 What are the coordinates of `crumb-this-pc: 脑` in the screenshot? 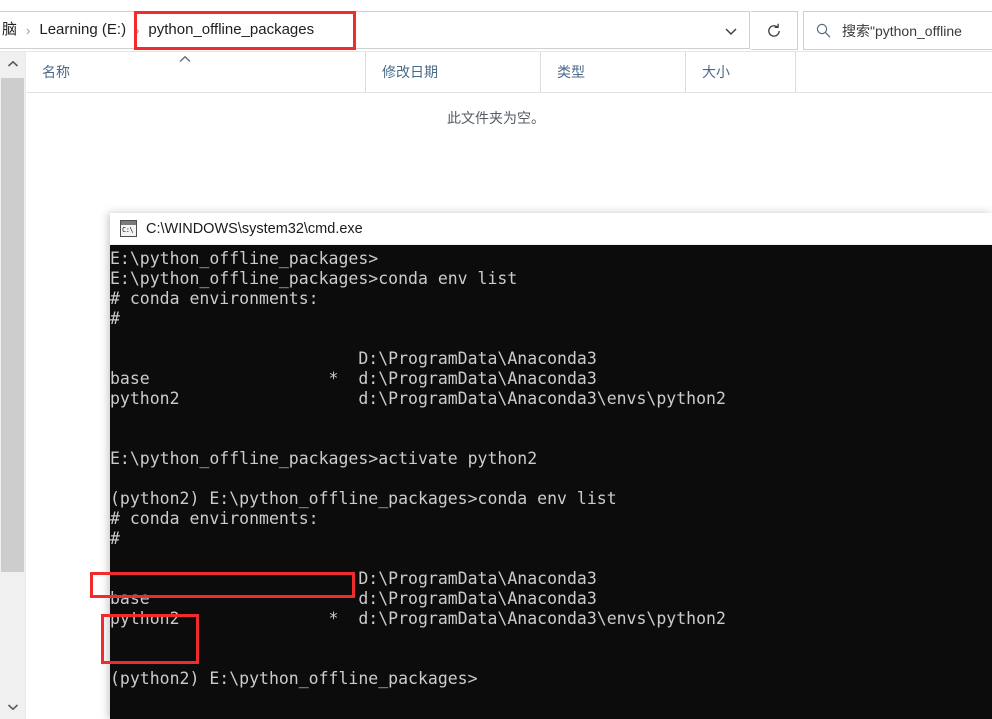 It's located at (9, 30).